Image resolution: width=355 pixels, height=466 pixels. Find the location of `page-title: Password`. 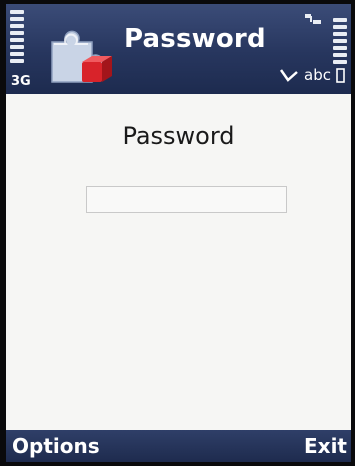

page-title: Password is located at coordinates (195, 39).